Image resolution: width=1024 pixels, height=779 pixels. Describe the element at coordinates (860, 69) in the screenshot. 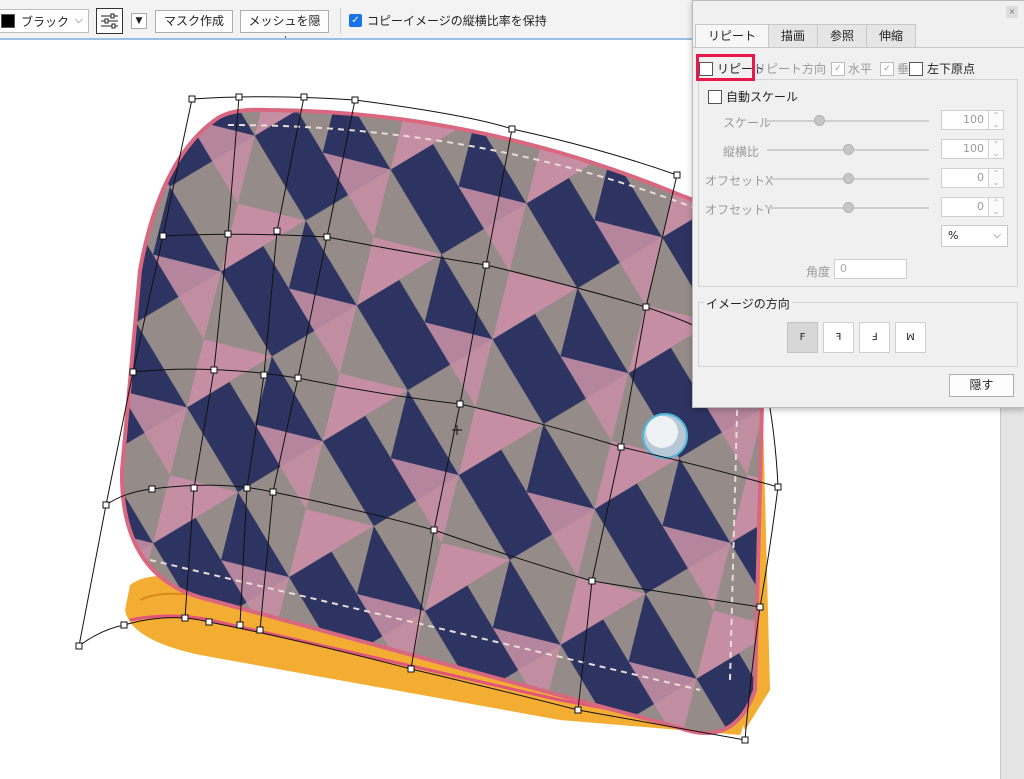

I see `horizontal-label: 水平` at that location.